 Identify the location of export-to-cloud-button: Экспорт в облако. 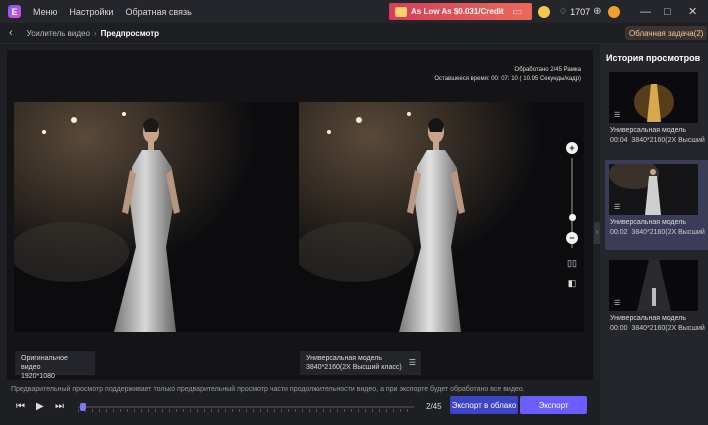
(484, 405).